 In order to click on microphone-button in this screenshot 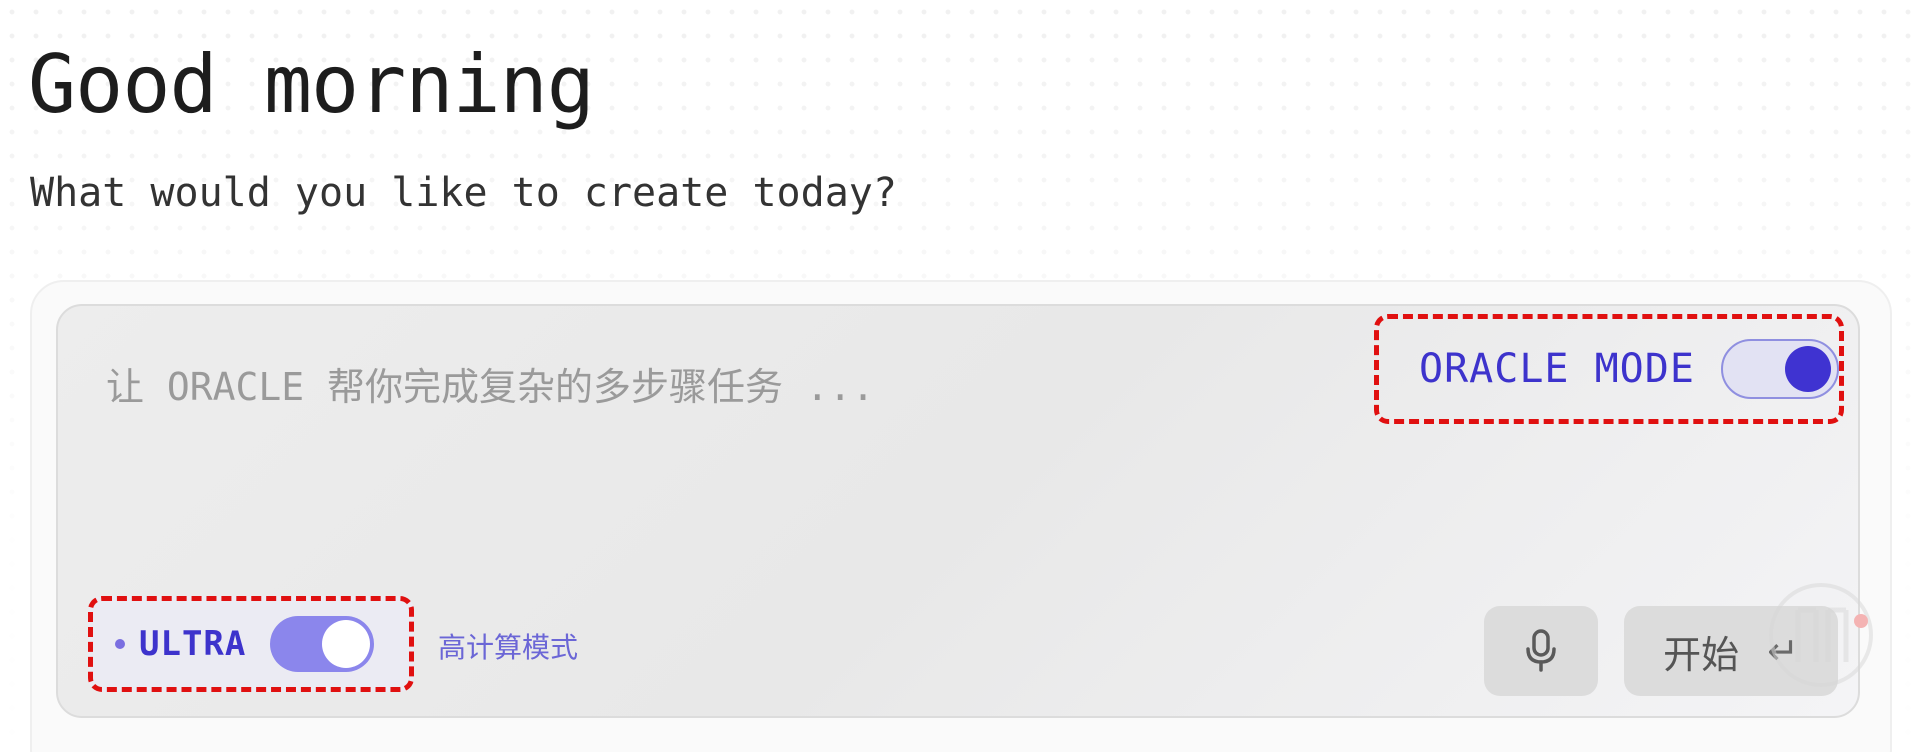, I will do `click(1541, 651)`.